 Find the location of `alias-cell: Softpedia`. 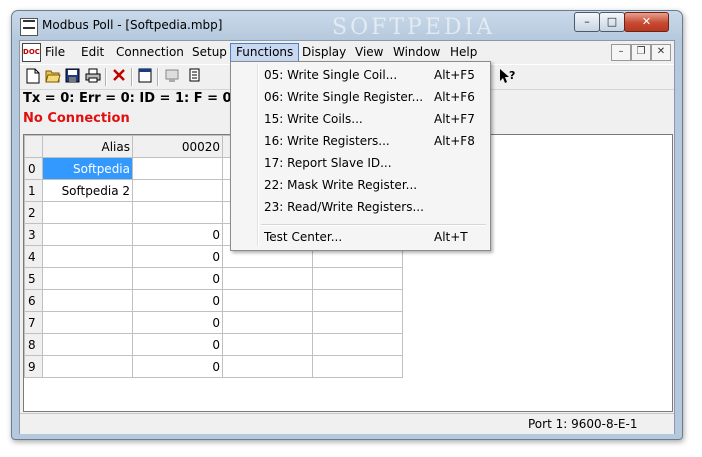

alias-cell: Softpedia is located at coordinates (87, 168).